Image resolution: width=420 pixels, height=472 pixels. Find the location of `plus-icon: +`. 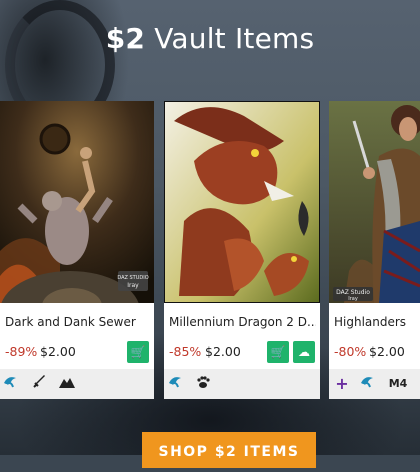

plus-icon: + is located at coordinates (342, 383).